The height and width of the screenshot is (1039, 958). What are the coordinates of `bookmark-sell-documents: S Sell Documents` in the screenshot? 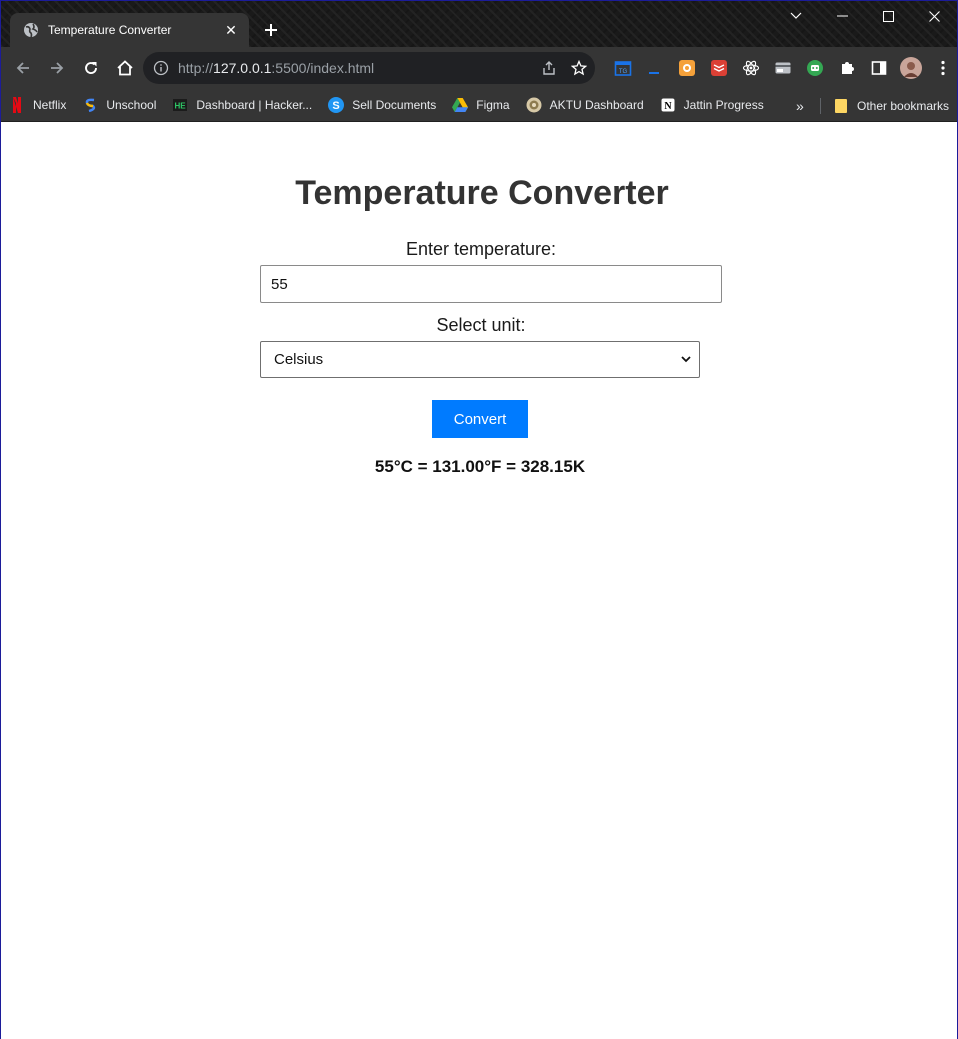 It's located at (382, 105).